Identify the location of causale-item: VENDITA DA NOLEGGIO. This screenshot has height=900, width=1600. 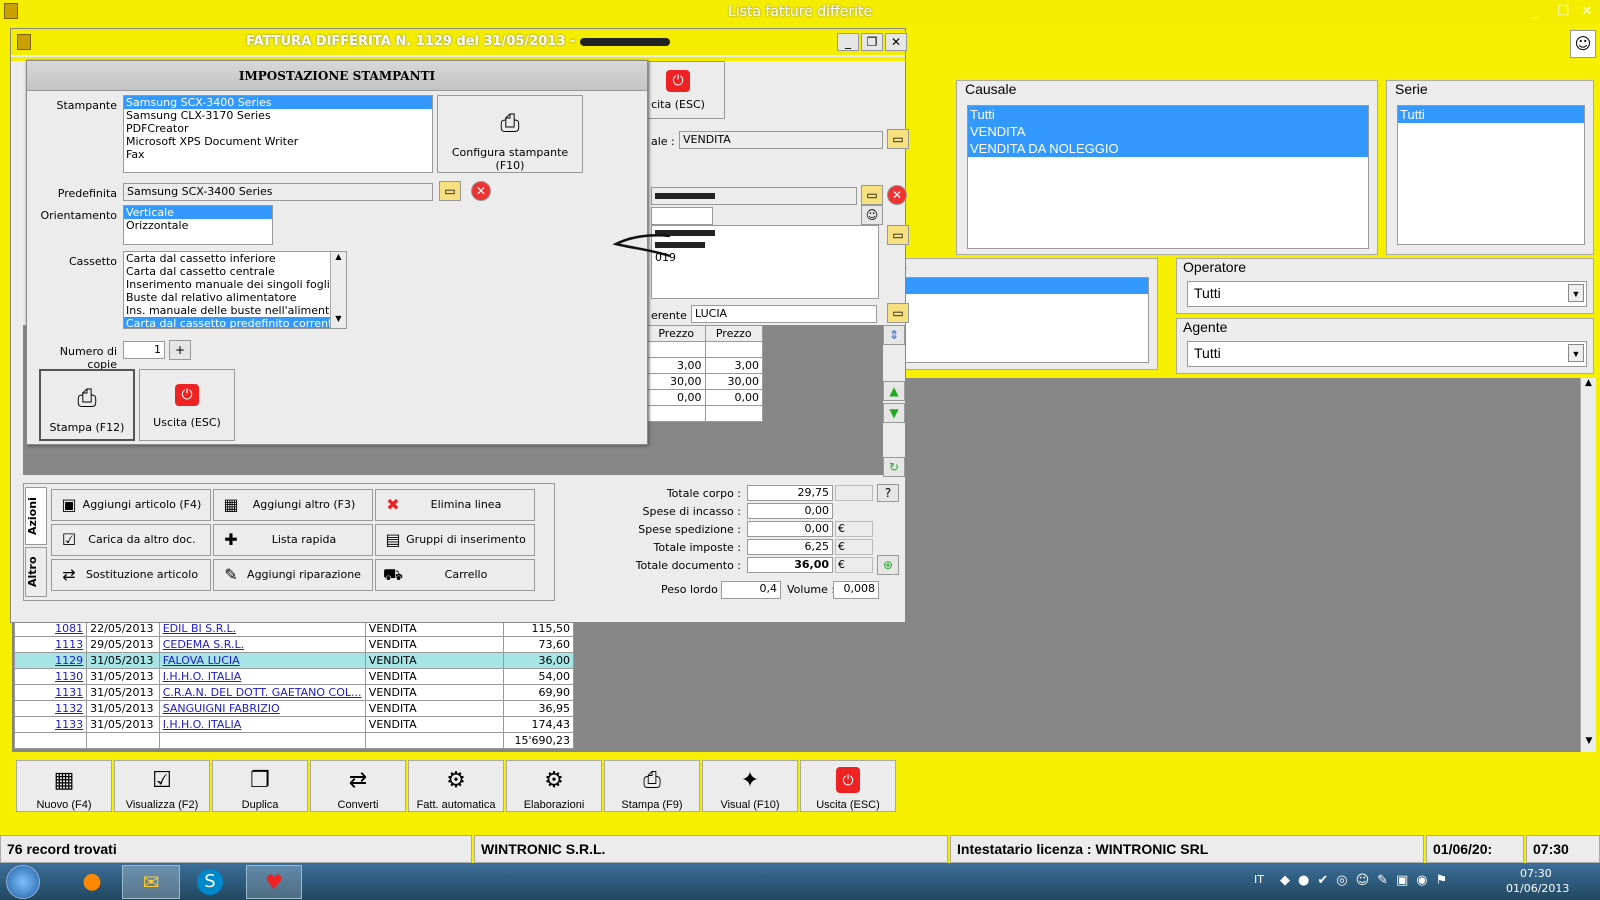
(1168, 148).